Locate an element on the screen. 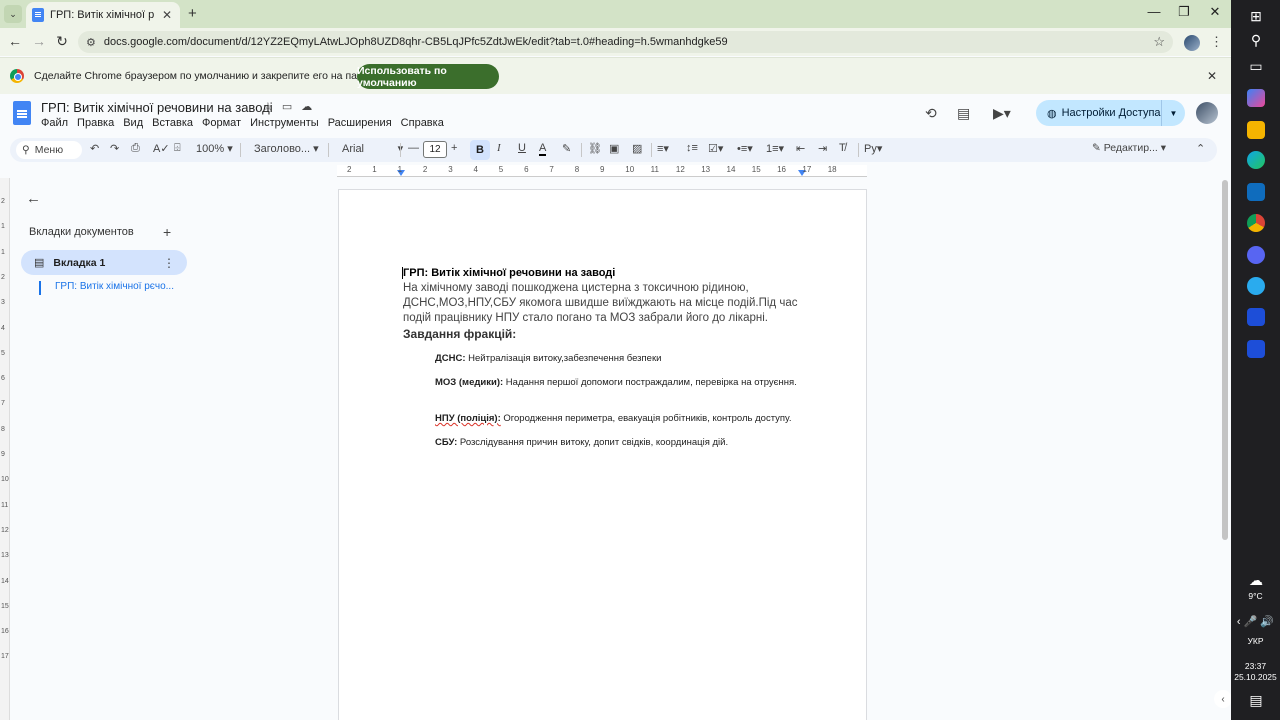  add-tab-icon: + is located at coordinates (167, 232).